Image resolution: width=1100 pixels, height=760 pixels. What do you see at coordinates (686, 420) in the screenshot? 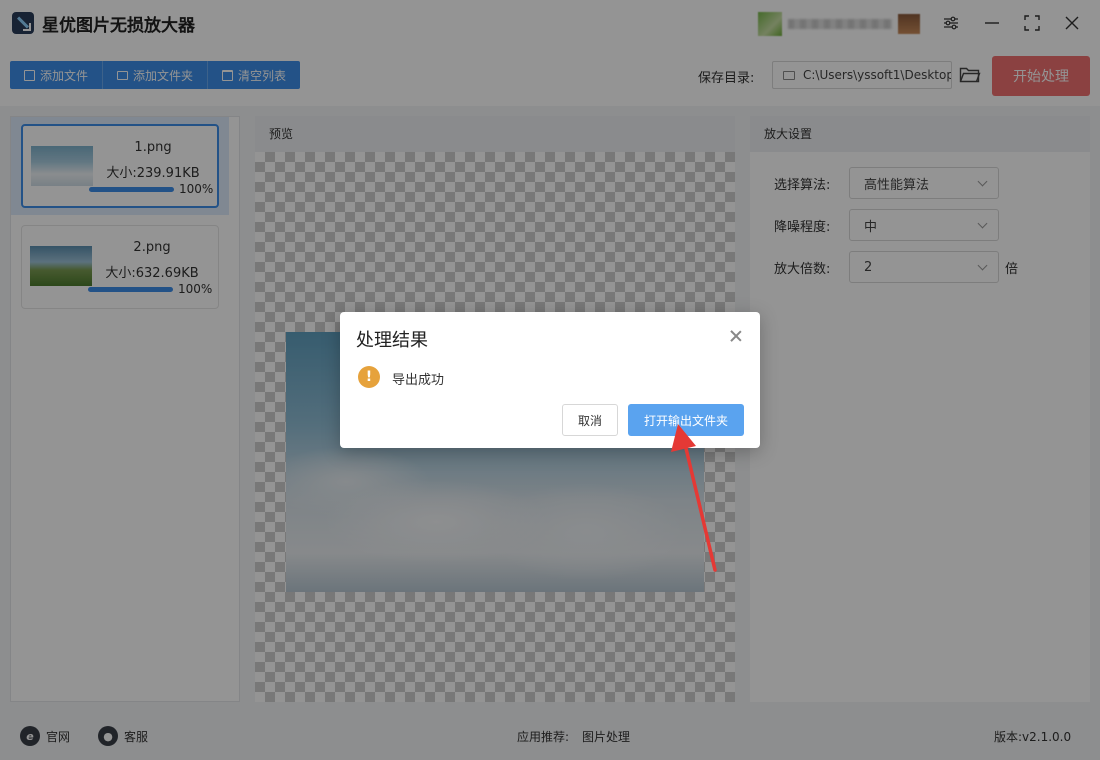
I see `open-output-folder-button: 打开输出文件夹` at bounding box center [686, 420].